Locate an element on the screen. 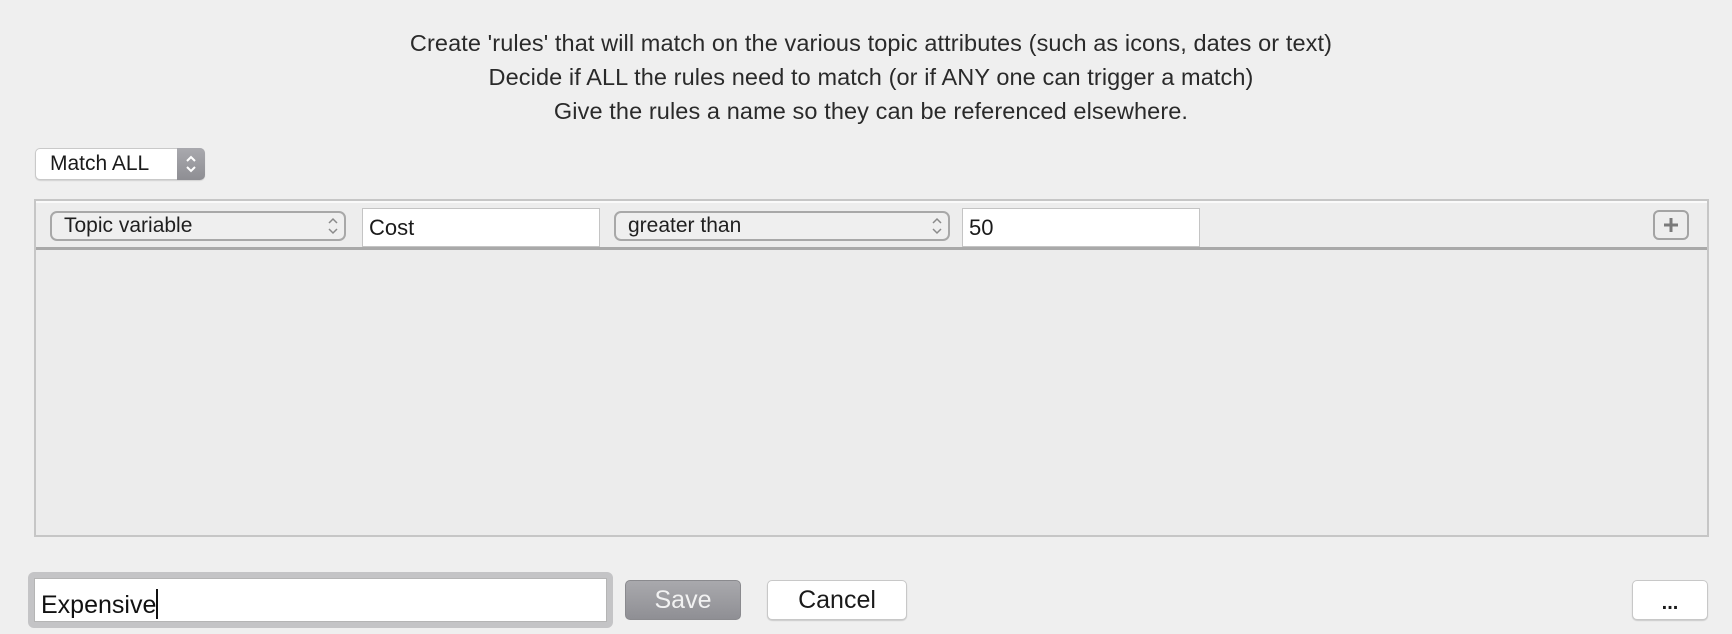 Image resolution: width=1732 pixels, height=634 pixels. plus-icon is located at coordinates (1671, 225).